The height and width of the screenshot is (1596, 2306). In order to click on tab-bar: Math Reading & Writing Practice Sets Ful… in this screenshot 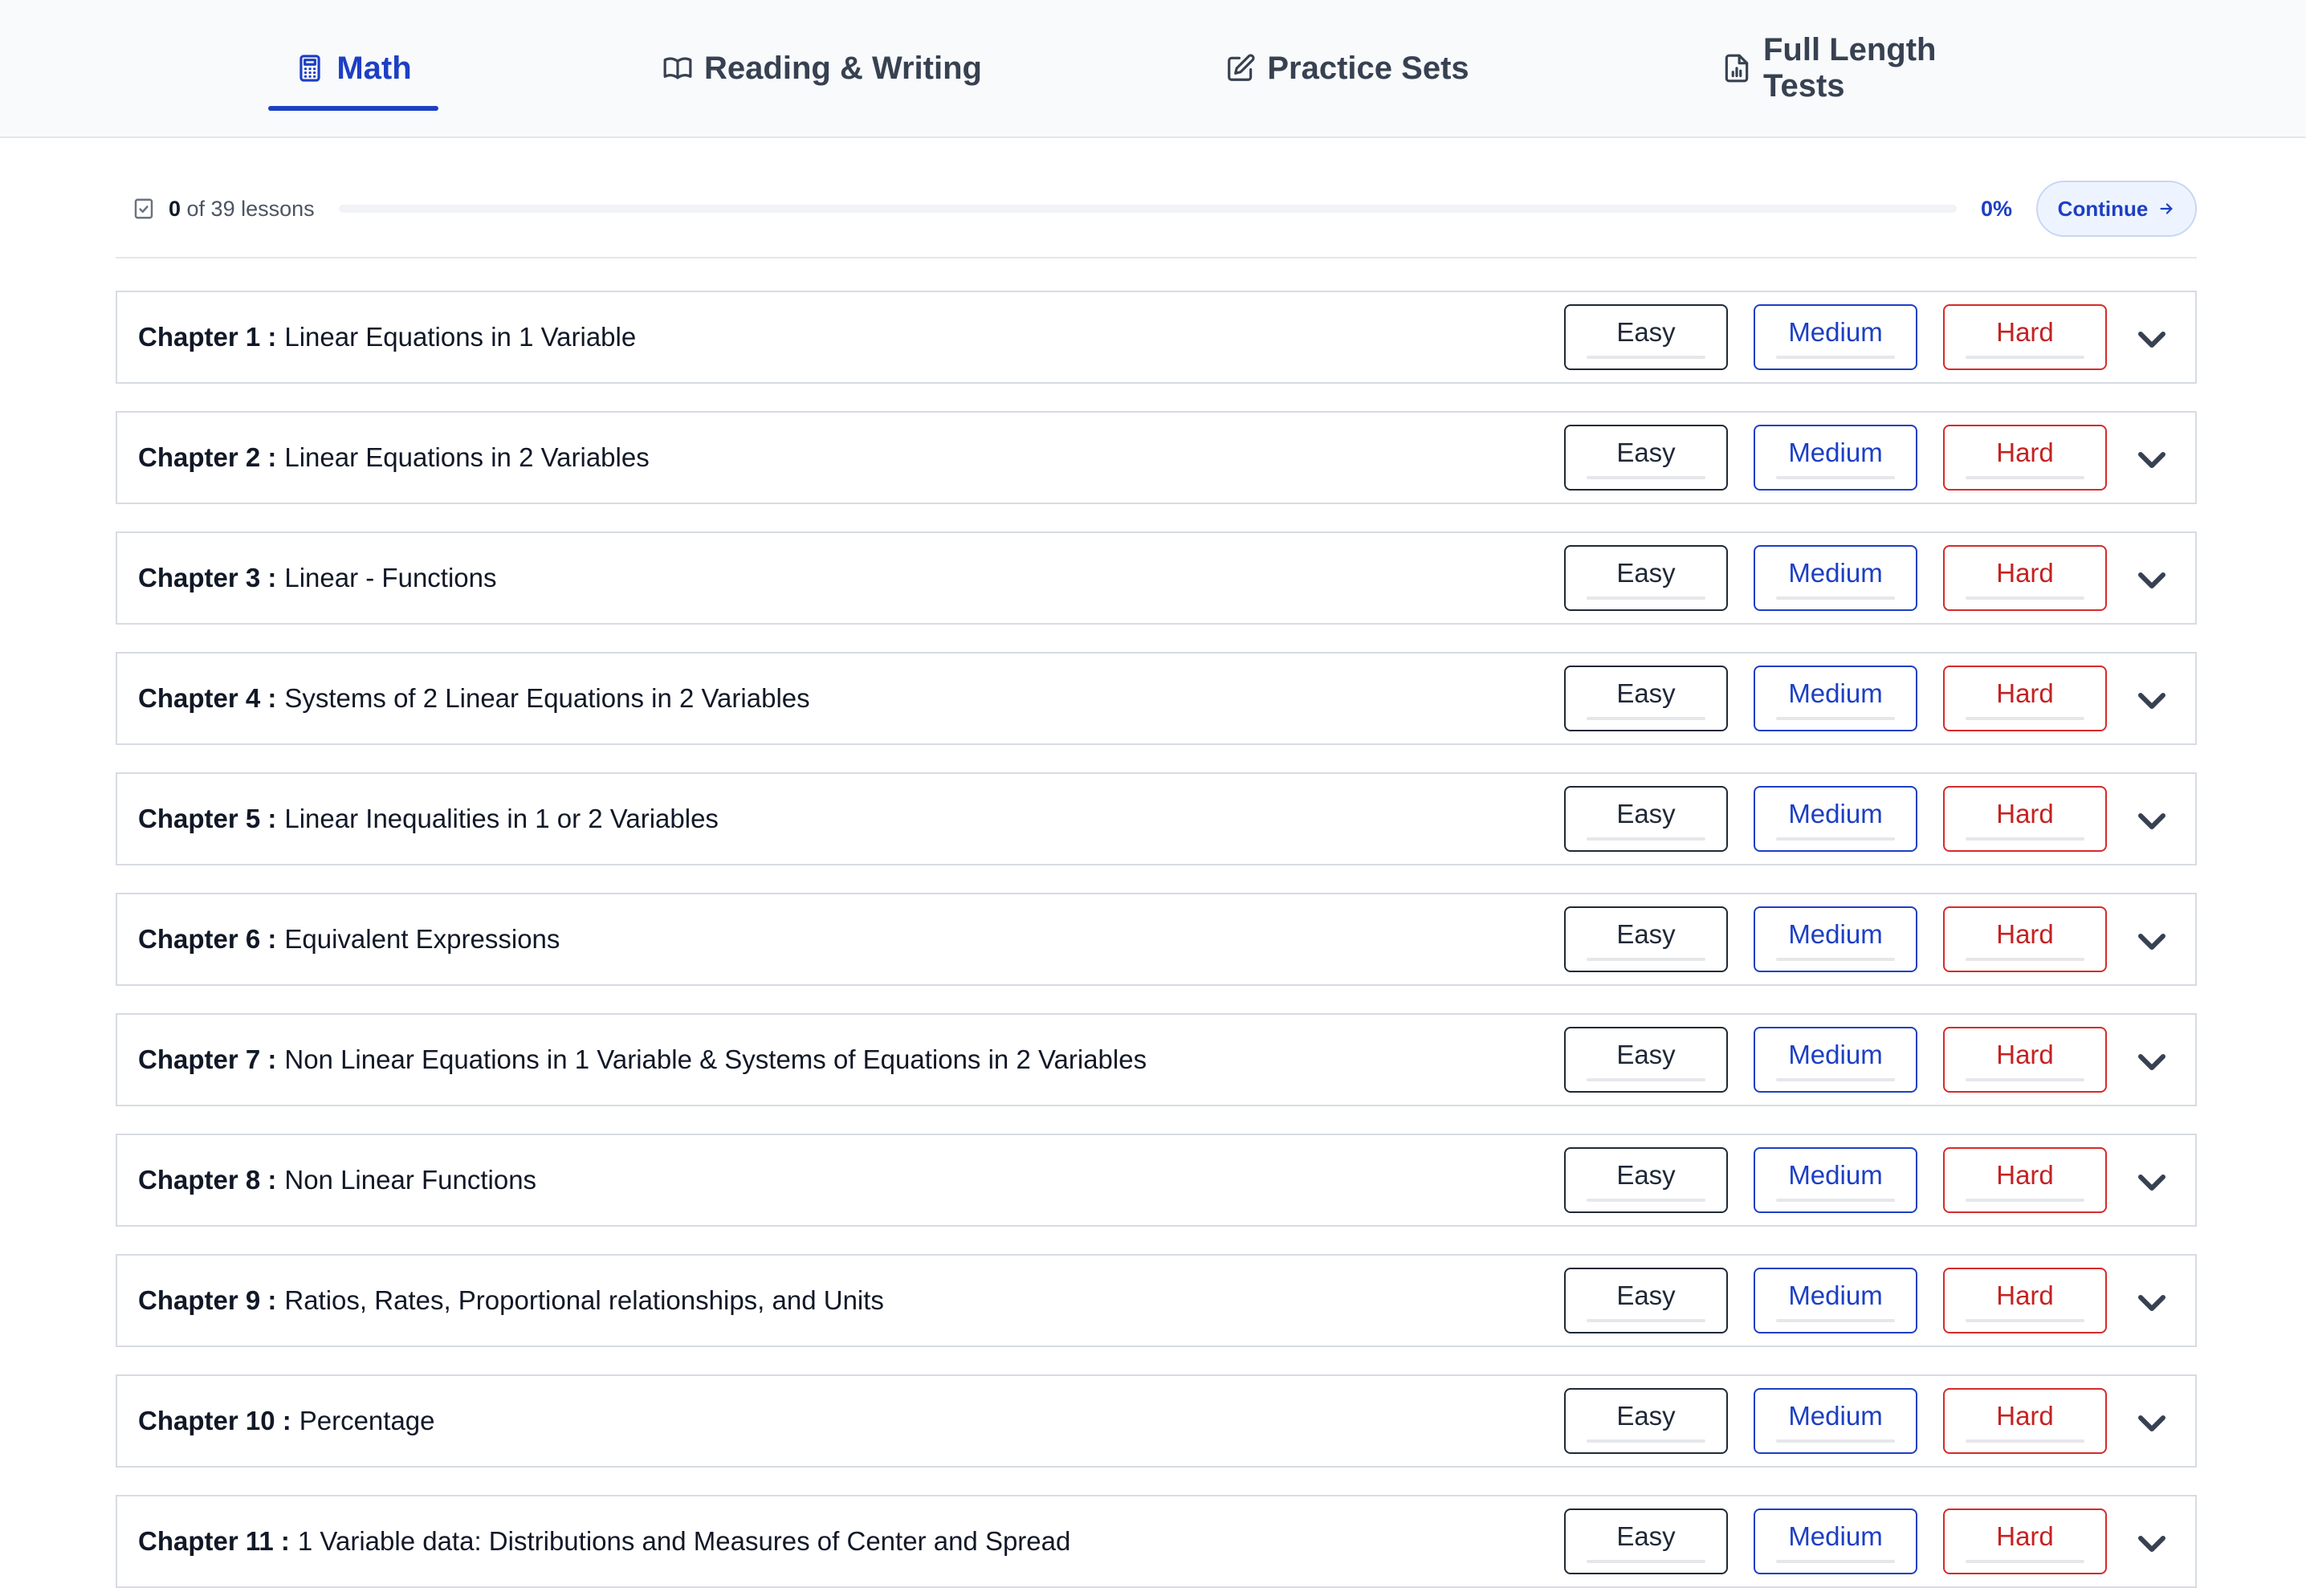, I will do `click(1153, 69)`.